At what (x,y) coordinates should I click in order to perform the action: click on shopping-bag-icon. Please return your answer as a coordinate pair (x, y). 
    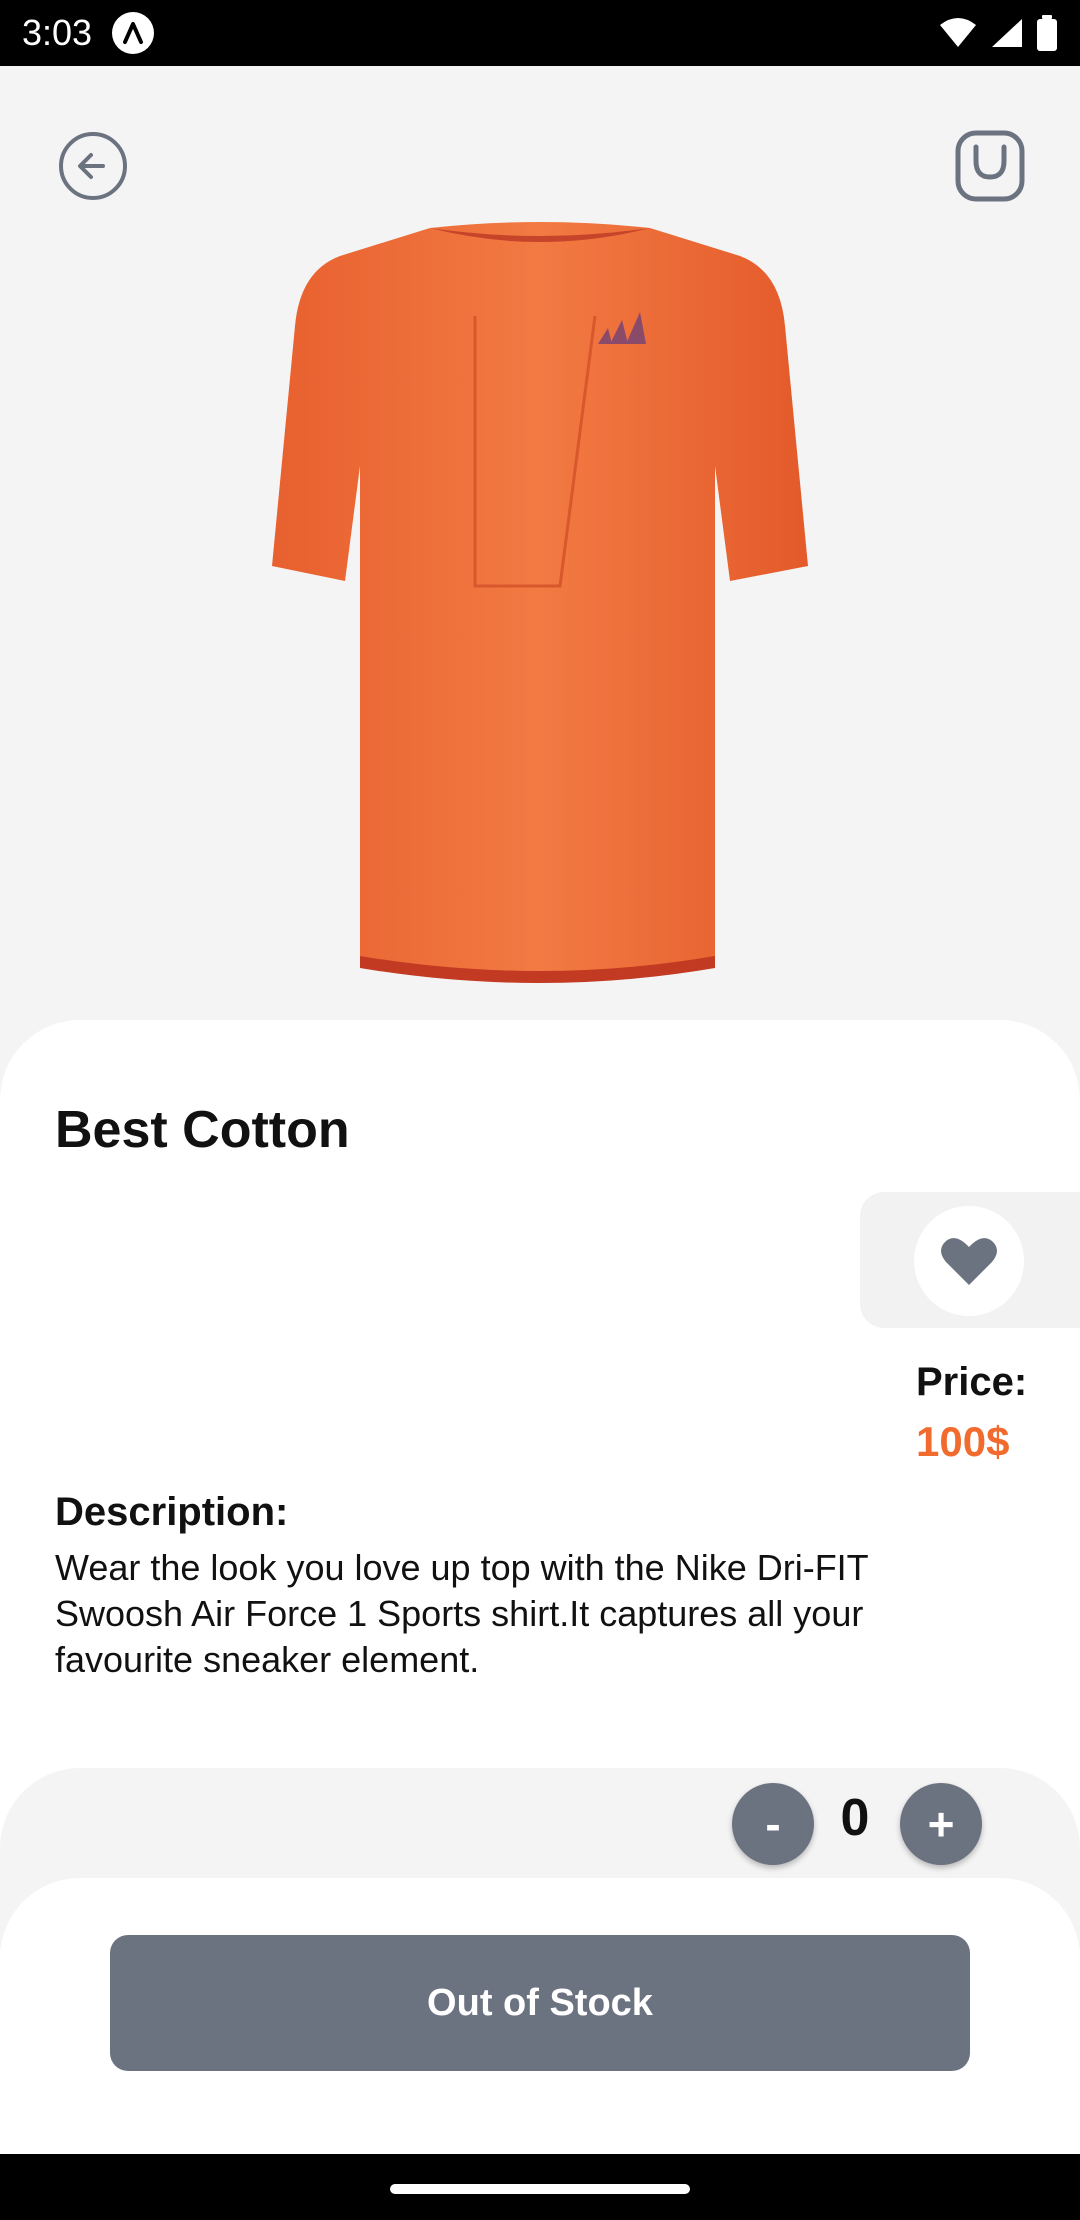
    Looking at the image, I should click on (990, 166).